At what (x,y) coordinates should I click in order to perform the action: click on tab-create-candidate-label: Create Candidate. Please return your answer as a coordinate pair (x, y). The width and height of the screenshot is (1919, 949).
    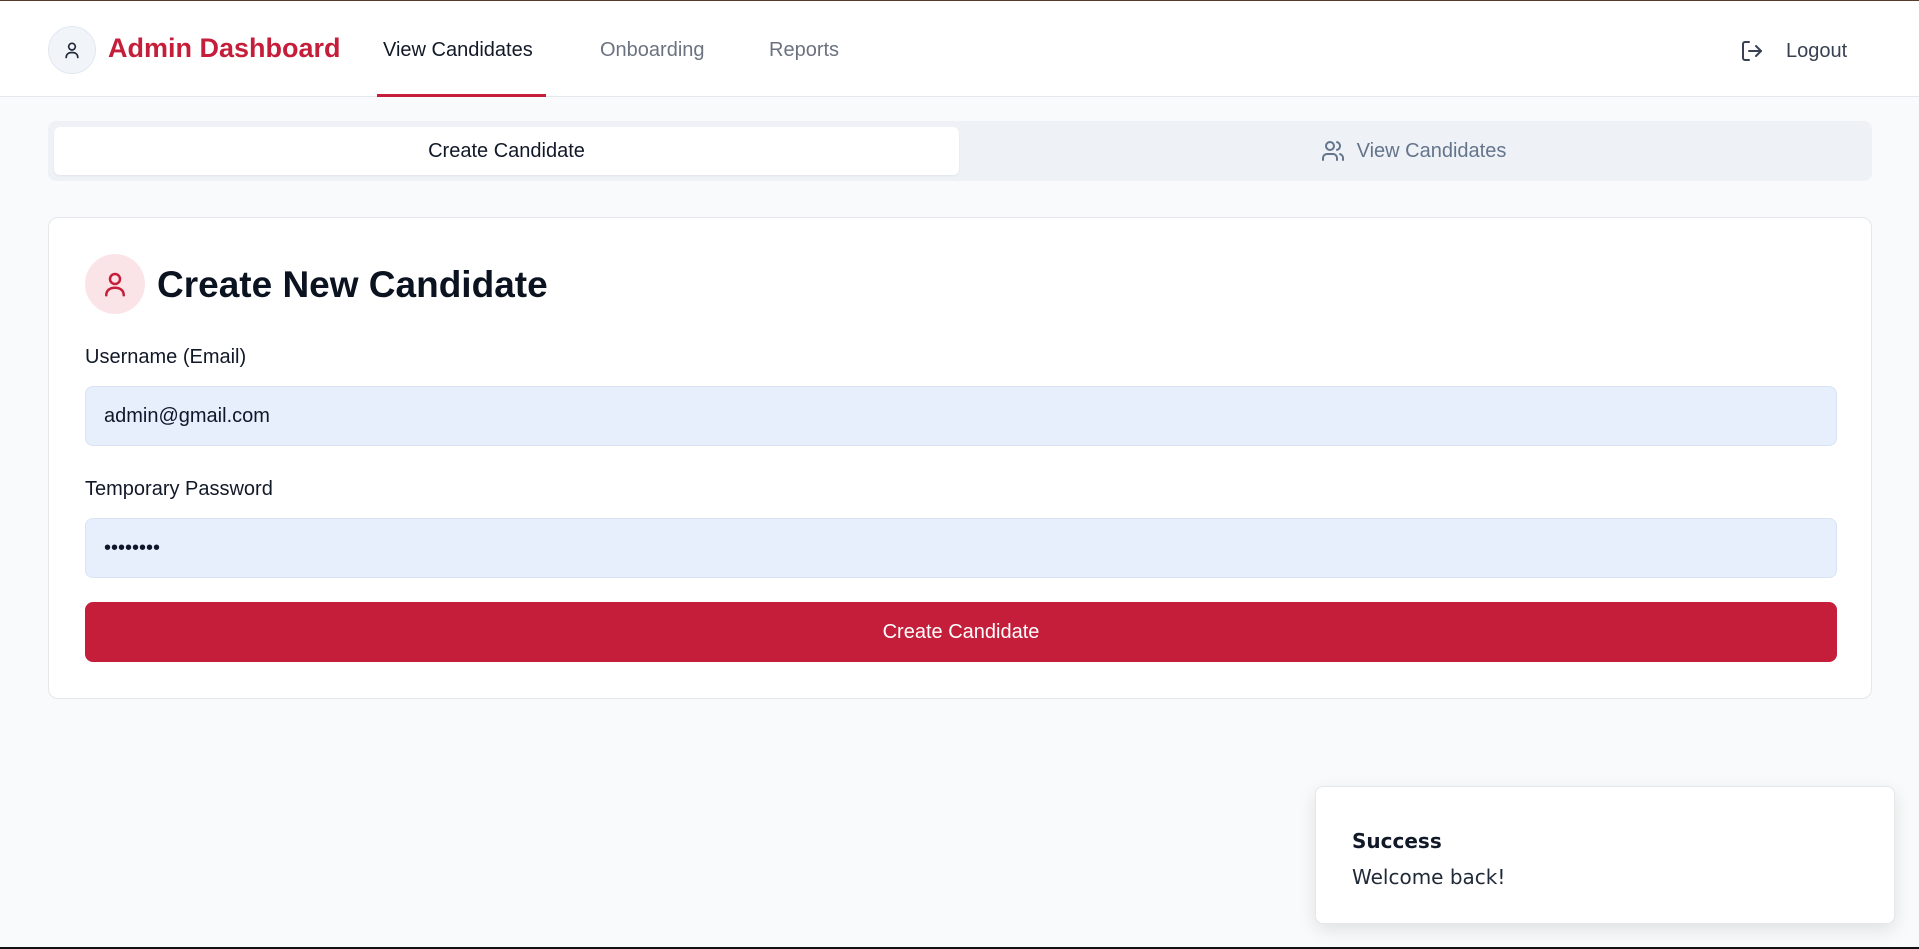
    Looking at the image, I should click on (506, 150).